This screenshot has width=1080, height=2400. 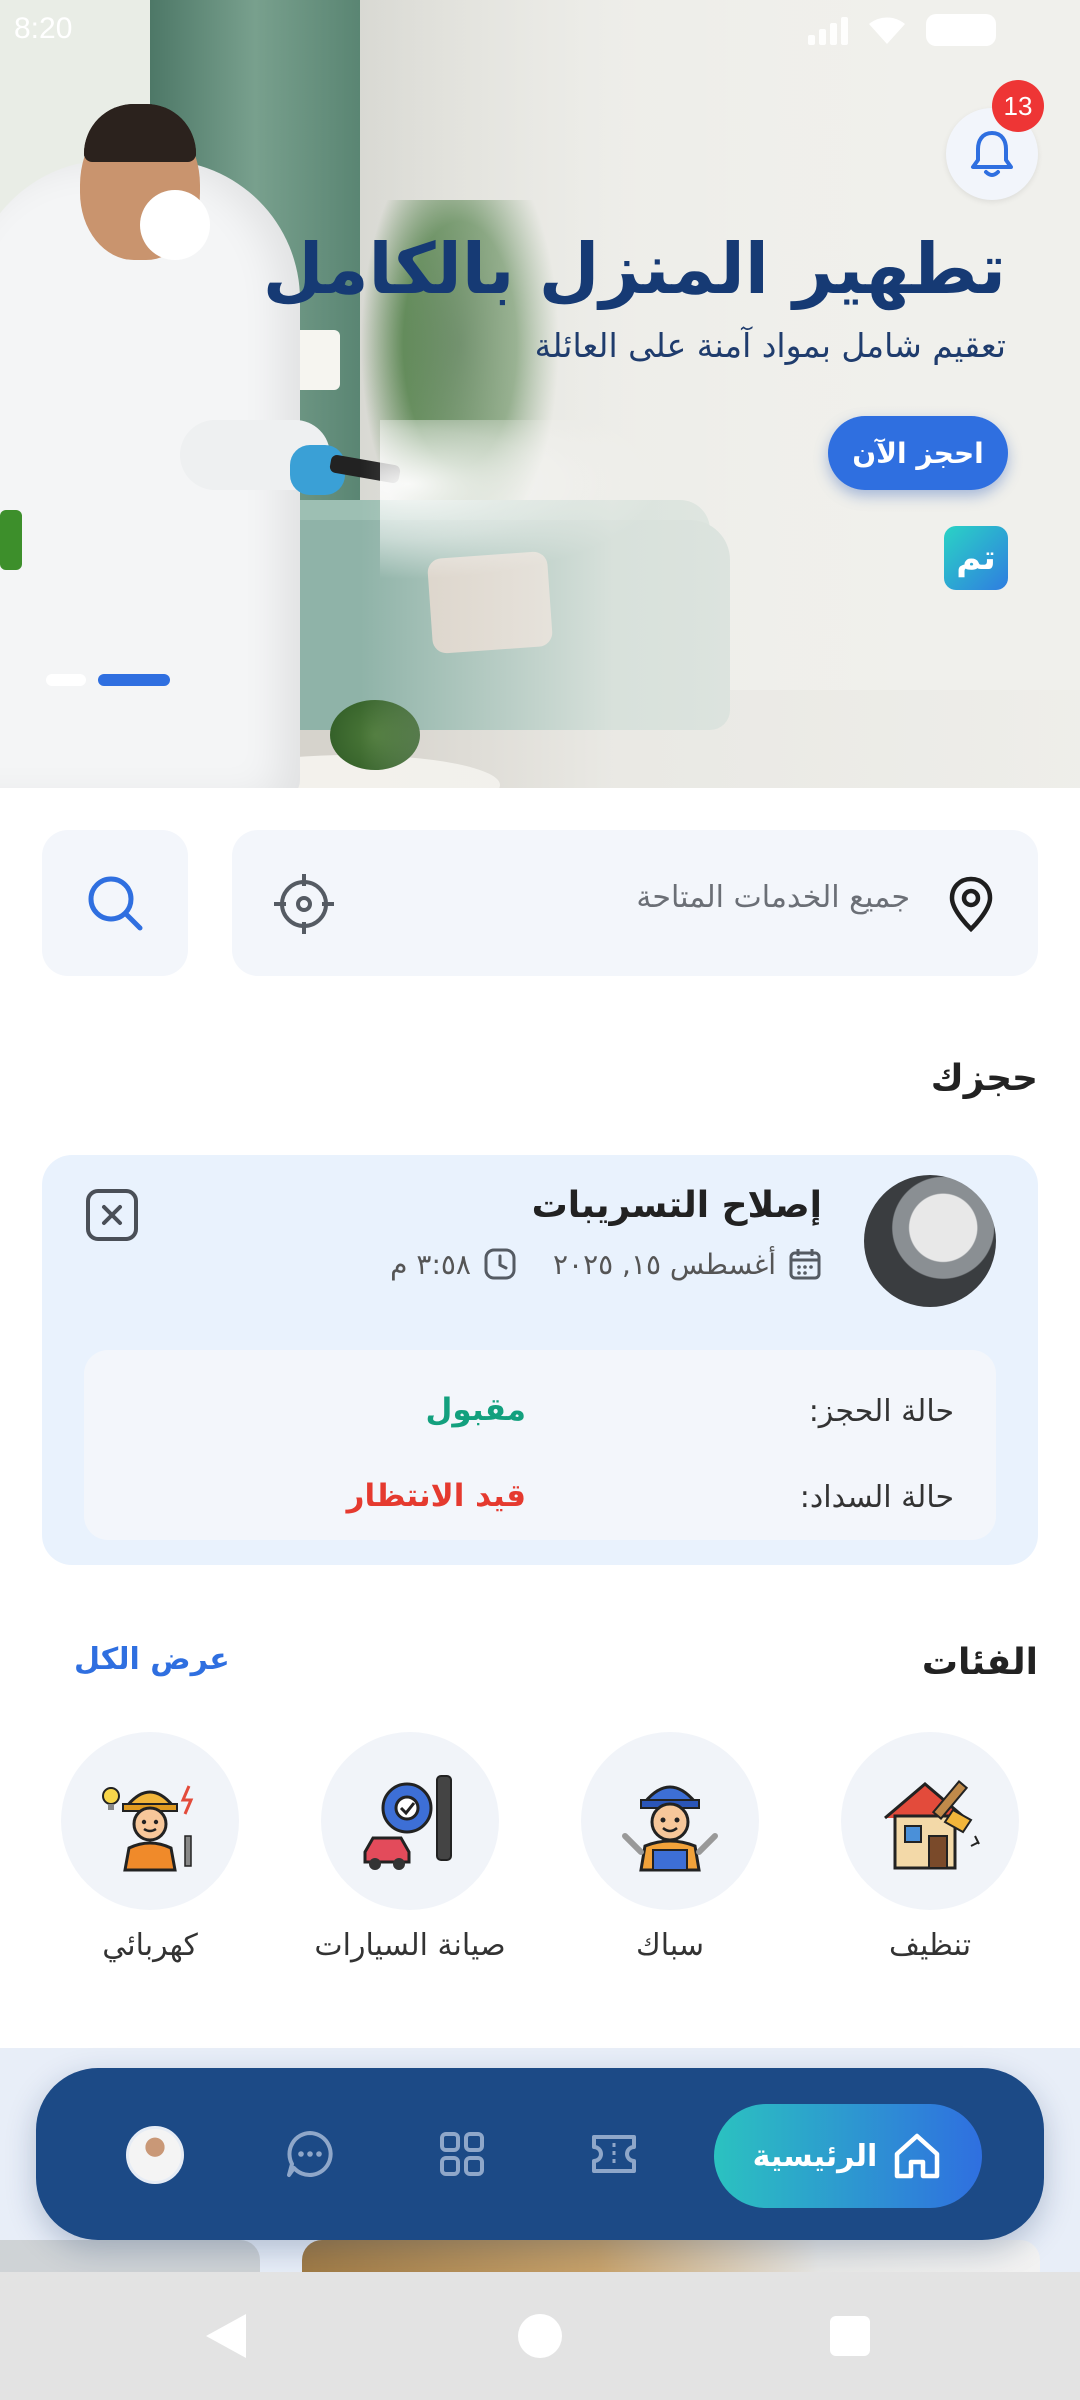 I want to click on view-all-link: عرض الكل, so click(x=152, y=1659).